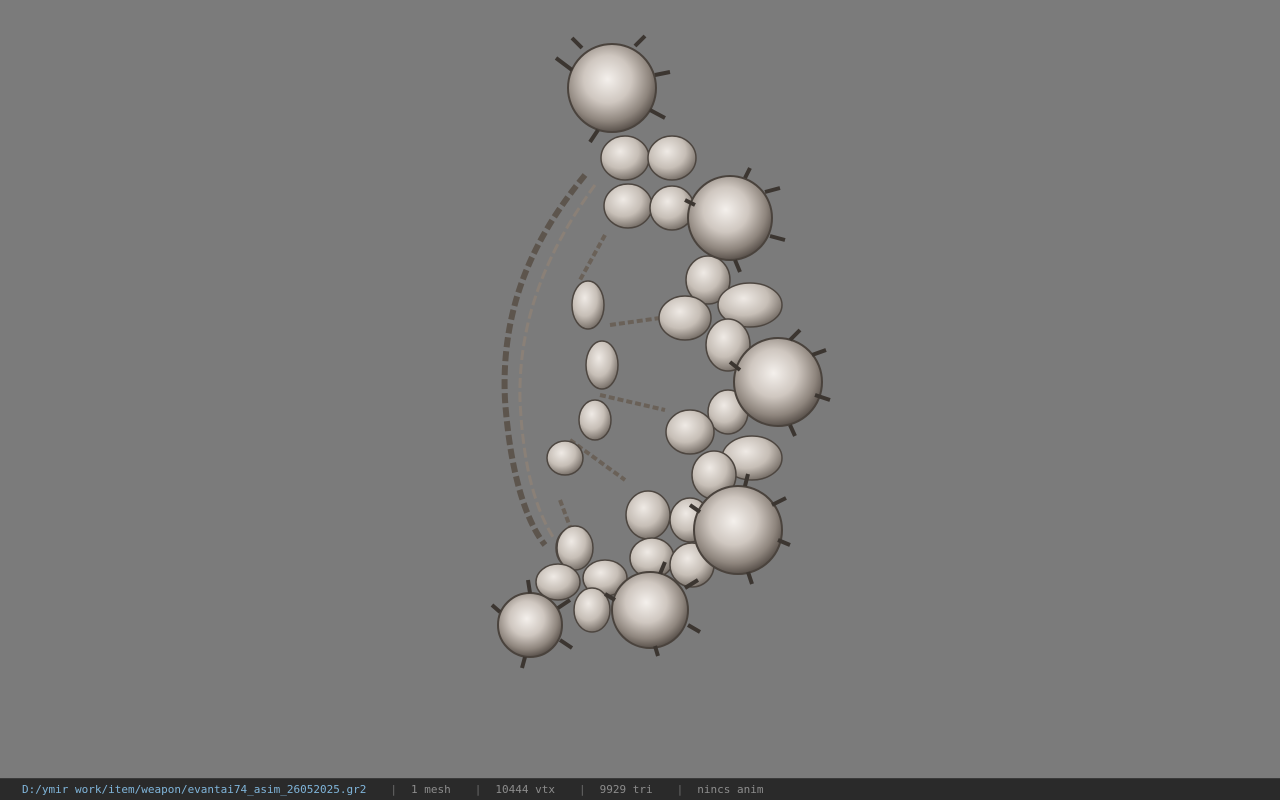  What do you see at coordinates (730, 789) in the screenshot?
I see `anim-status: nincs anim` at bounding box center [730, 789].